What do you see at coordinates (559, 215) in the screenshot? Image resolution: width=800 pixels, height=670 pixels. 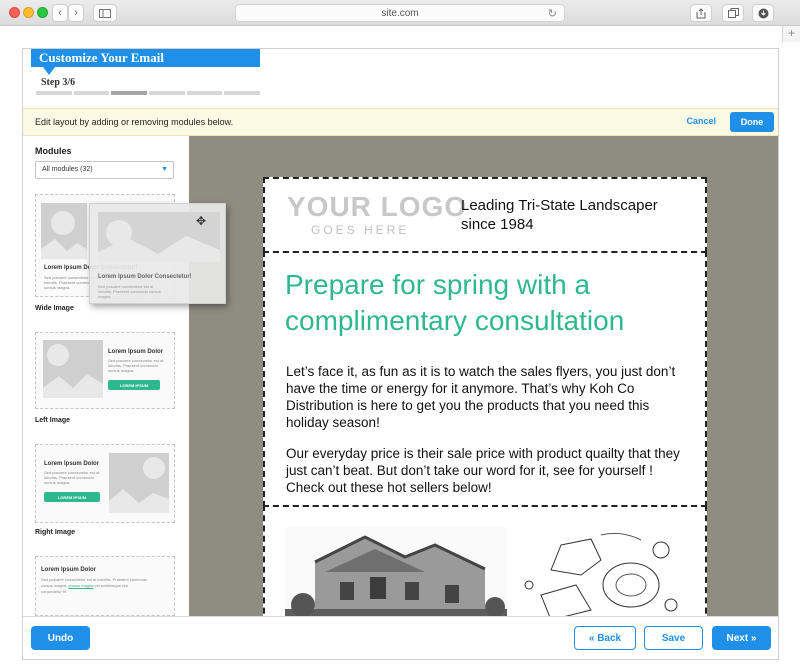 I see `tagline: Leading Tri-State Landscaper since 1984` at bounding box center [559, 215].